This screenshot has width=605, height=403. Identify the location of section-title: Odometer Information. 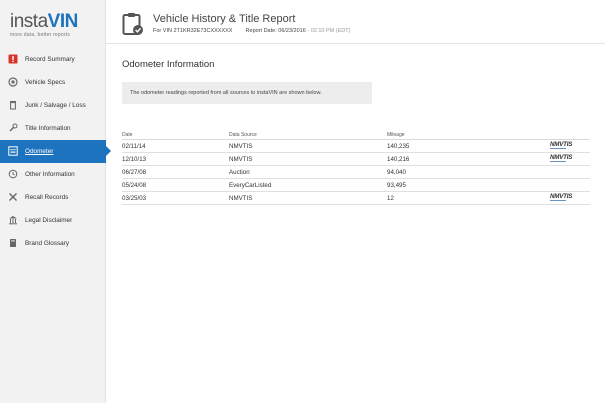
(168, 64).